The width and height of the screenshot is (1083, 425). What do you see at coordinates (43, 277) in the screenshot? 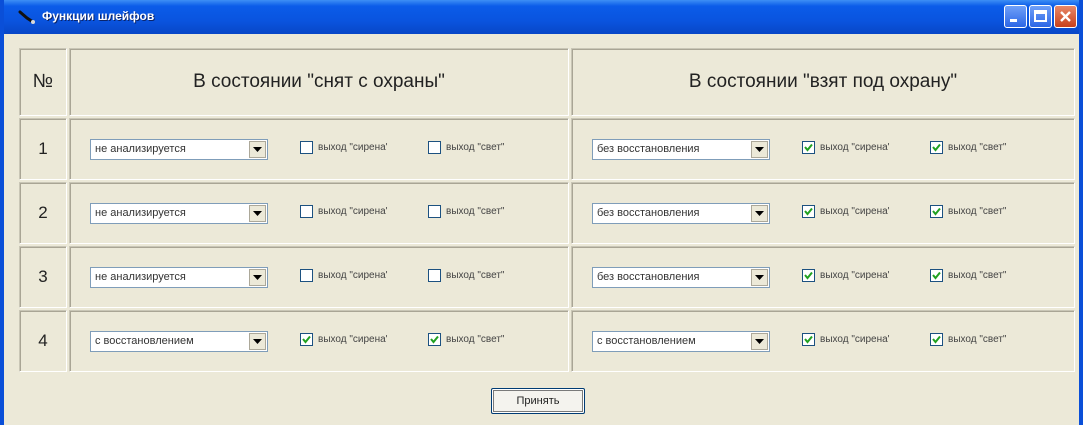
I see `row-number: 3` at bounding box center [43, 277].